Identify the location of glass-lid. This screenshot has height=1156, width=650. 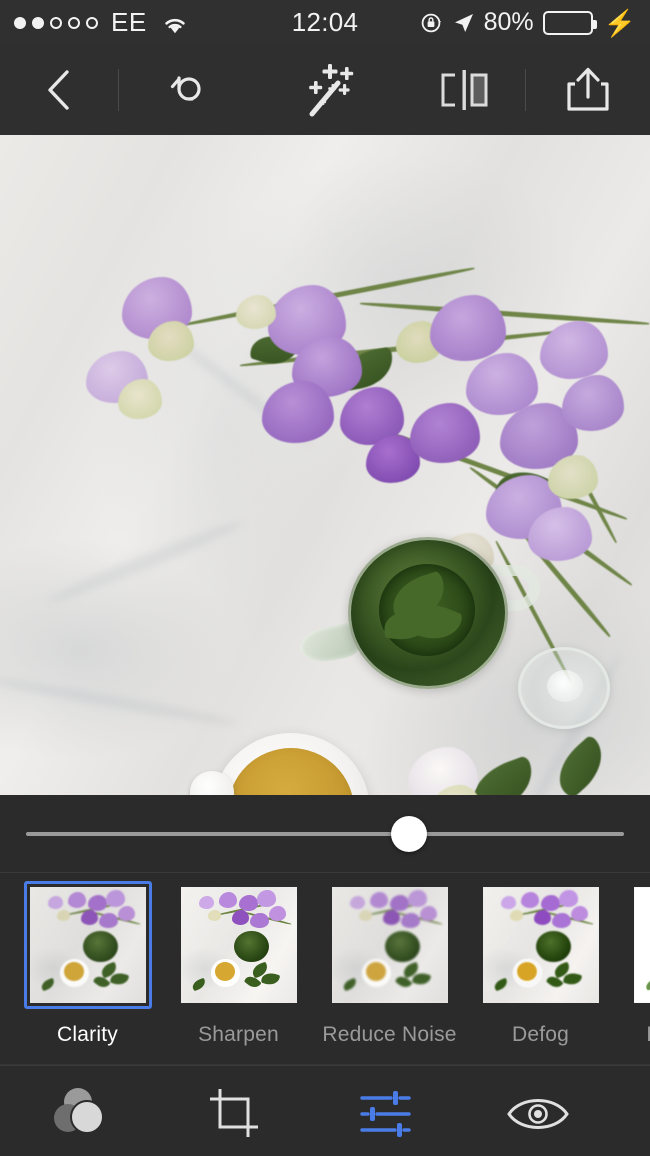
(564, 688).